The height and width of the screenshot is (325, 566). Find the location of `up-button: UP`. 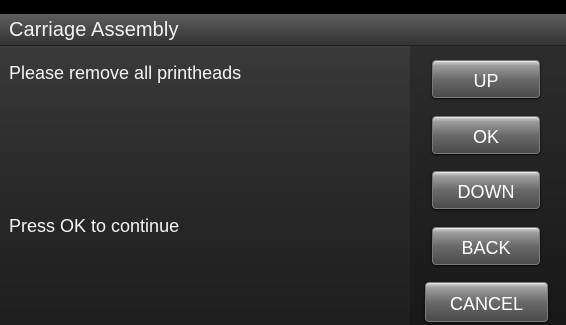

up-button: UP is located at coordinates (486, 79).